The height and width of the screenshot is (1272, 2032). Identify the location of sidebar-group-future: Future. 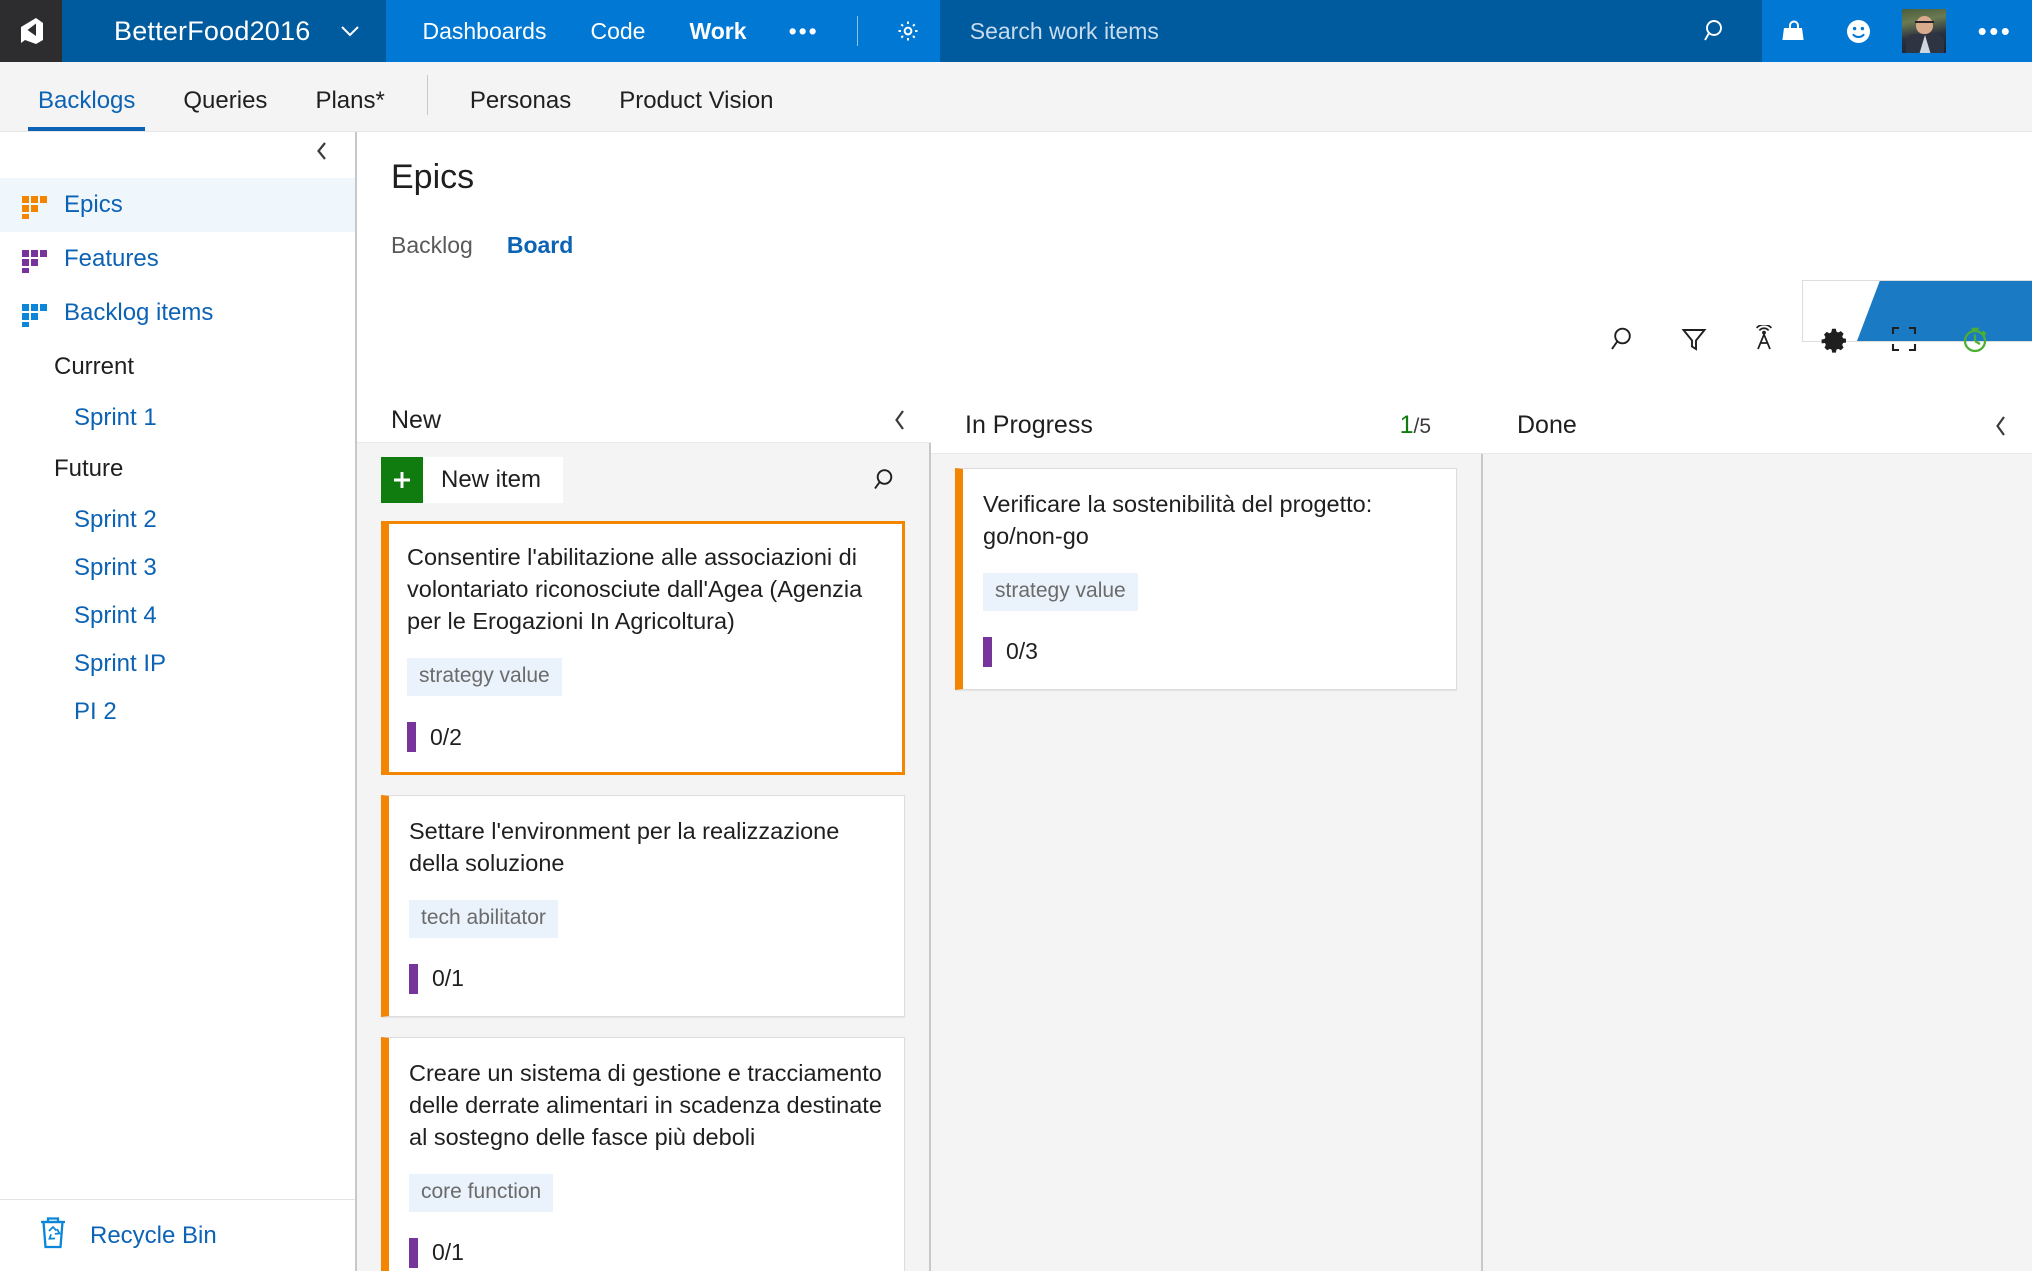
(89, 468).